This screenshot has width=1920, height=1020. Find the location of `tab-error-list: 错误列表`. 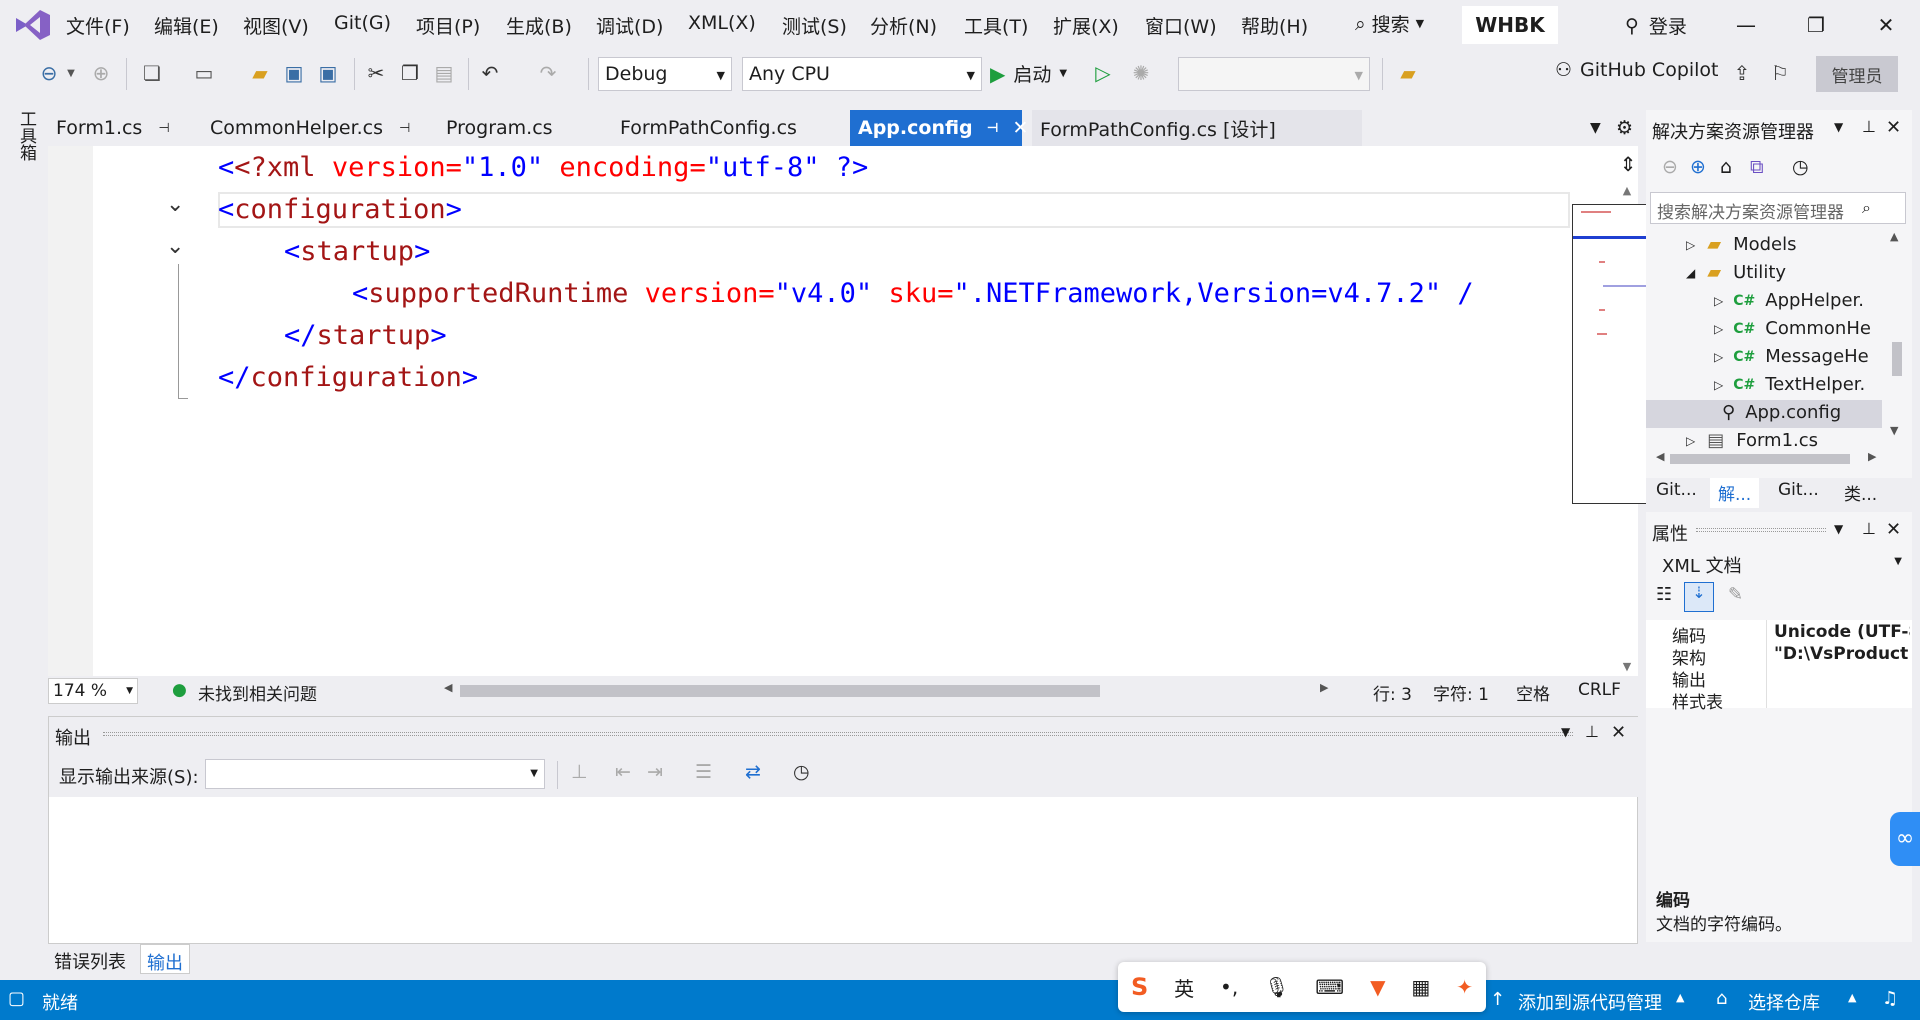

tab-error-list: 错误列表 is located at coordinates (90, 961).